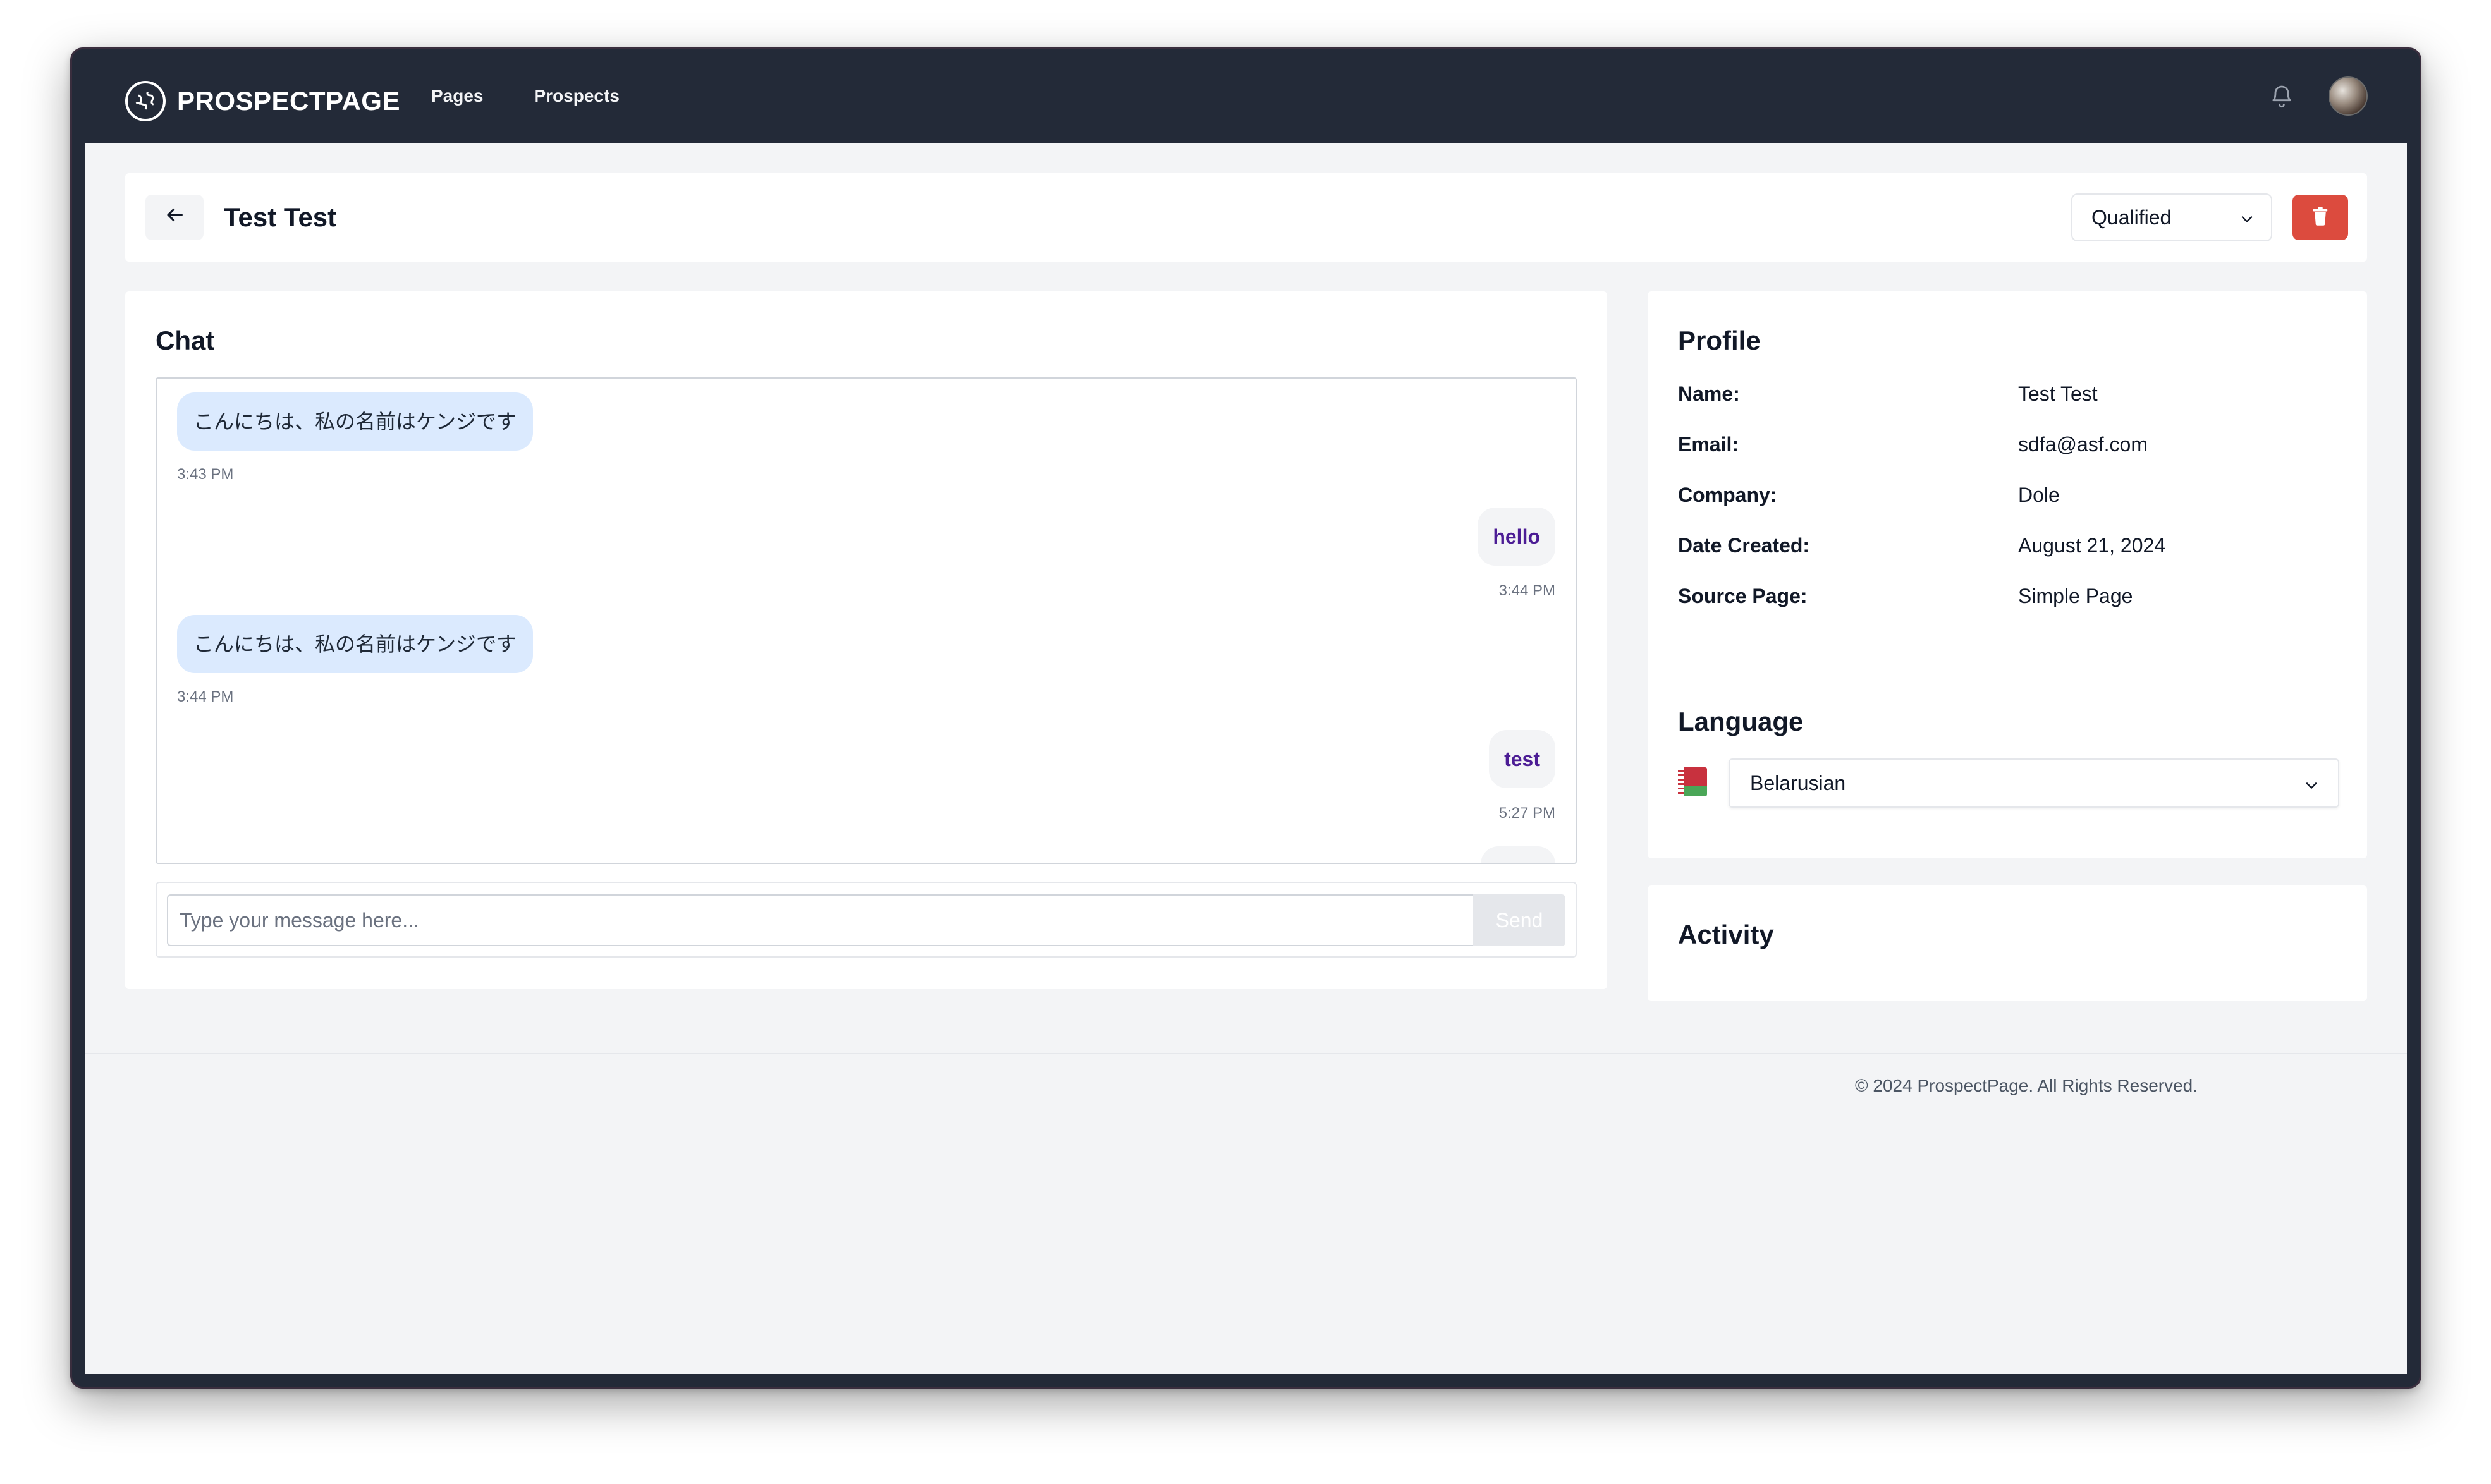 The width and height of the screenshot is (2491, 1484). I want to click on chat-composer: Send, so click(867, 920).